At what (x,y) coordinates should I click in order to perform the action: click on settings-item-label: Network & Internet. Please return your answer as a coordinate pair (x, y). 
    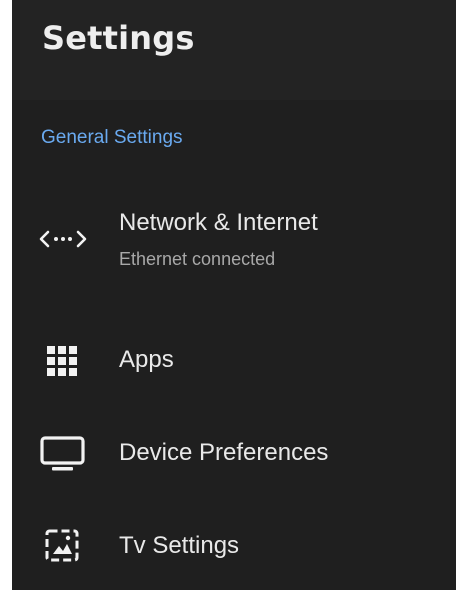
    Looking at the image, I should click on (218, 222).